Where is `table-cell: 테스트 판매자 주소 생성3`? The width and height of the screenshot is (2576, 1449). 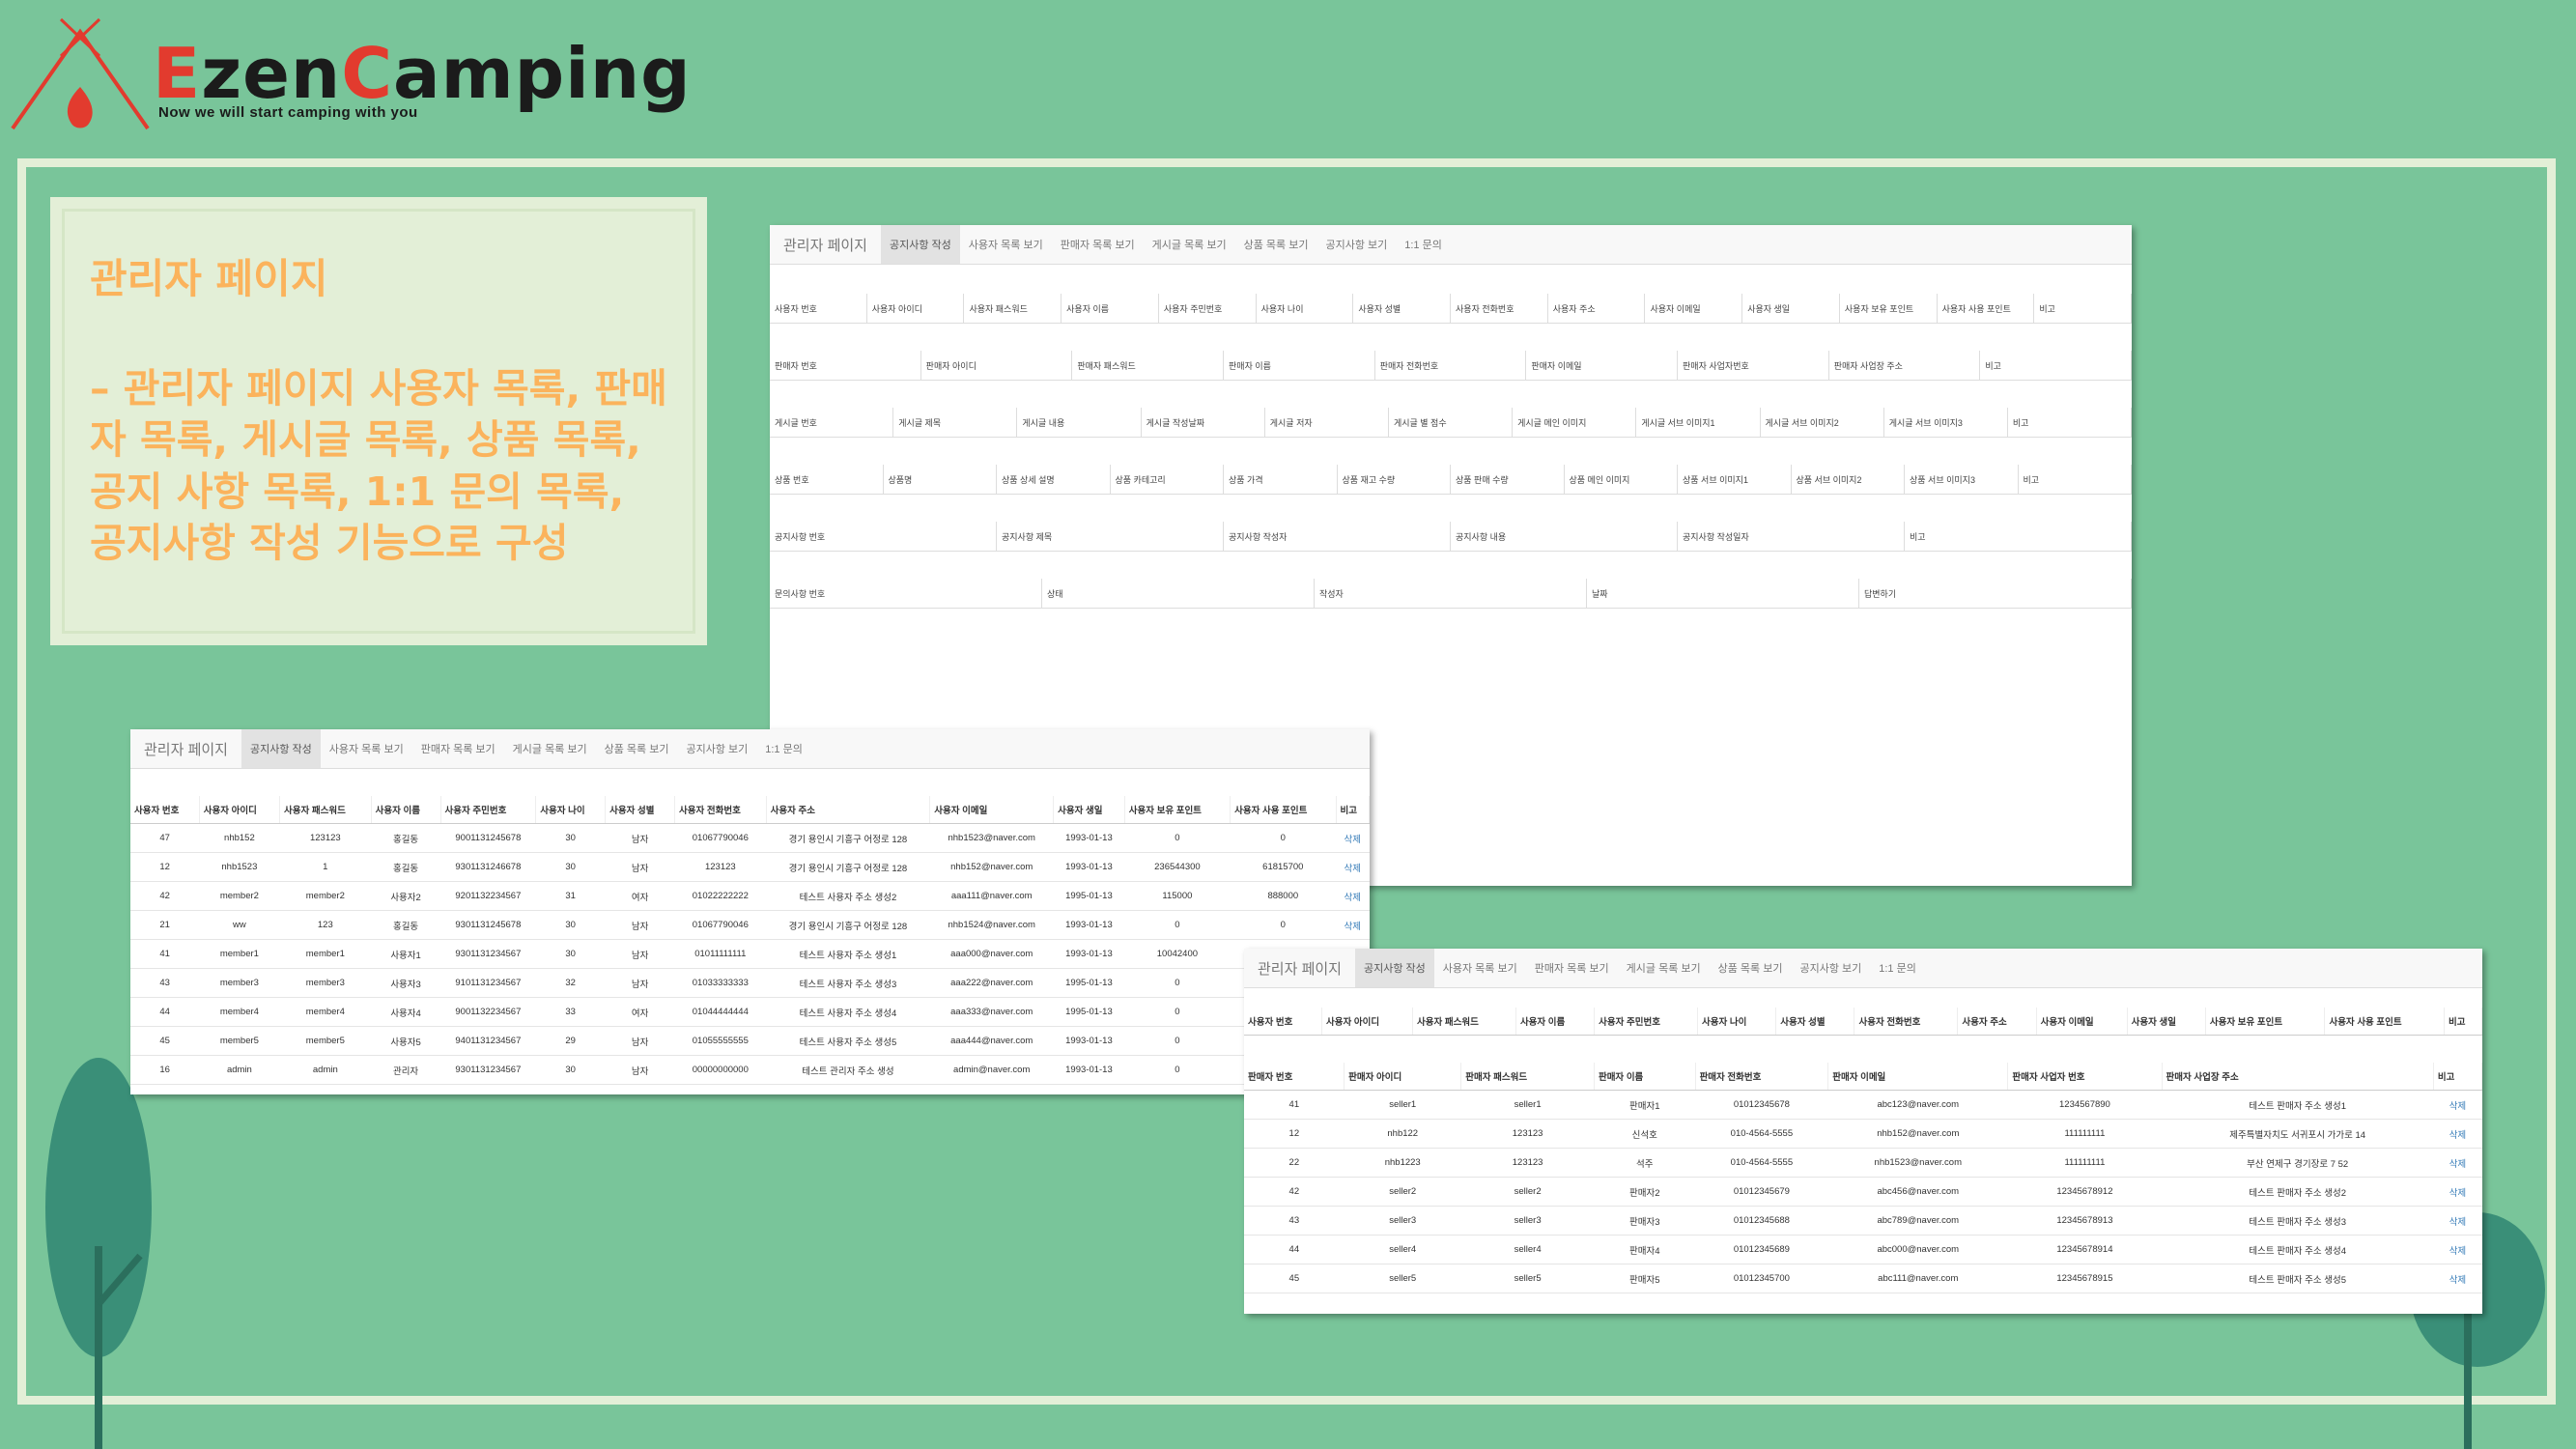
table-cell: 테스트 판매자 주소 생성3 is located at coordinates (2298, 1221).